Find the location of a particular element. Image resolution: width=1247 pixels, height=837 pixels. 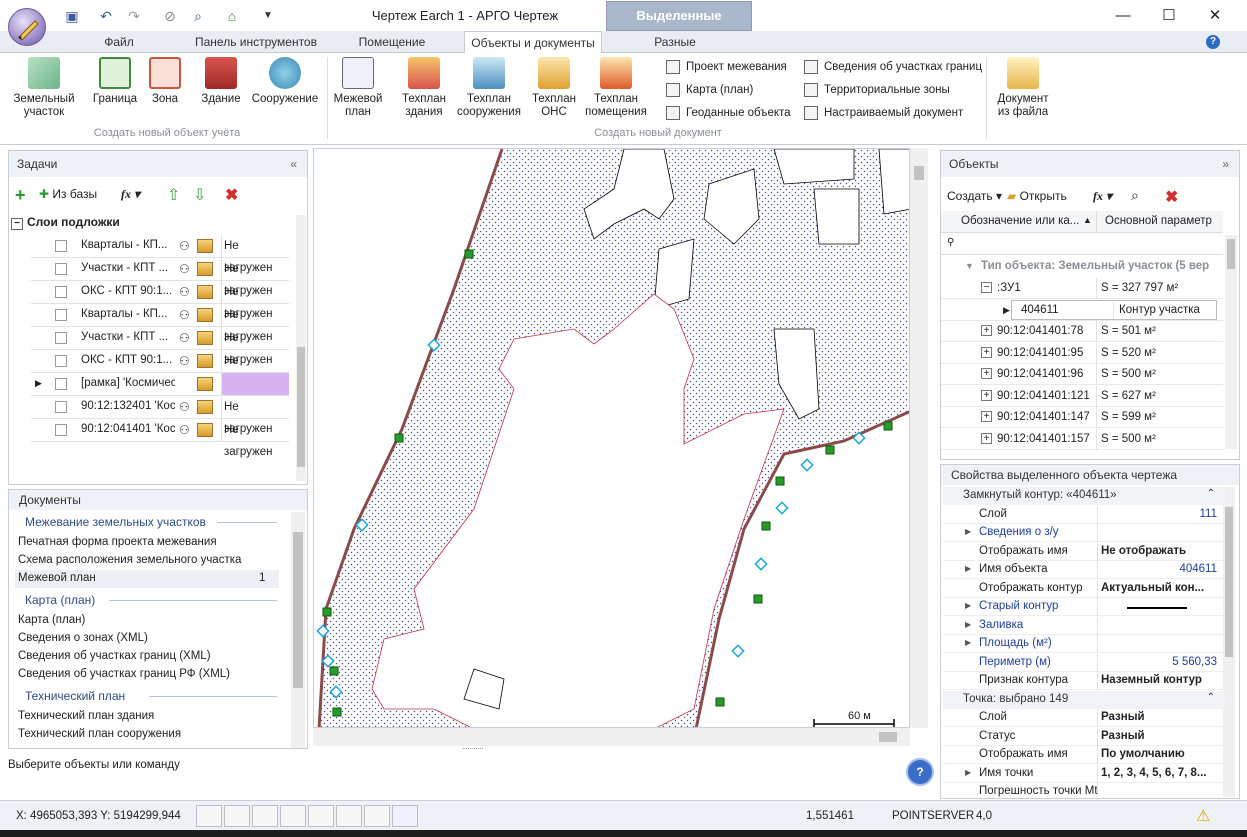

maximize-button: ☐ is located at coordinates (1169, 15).